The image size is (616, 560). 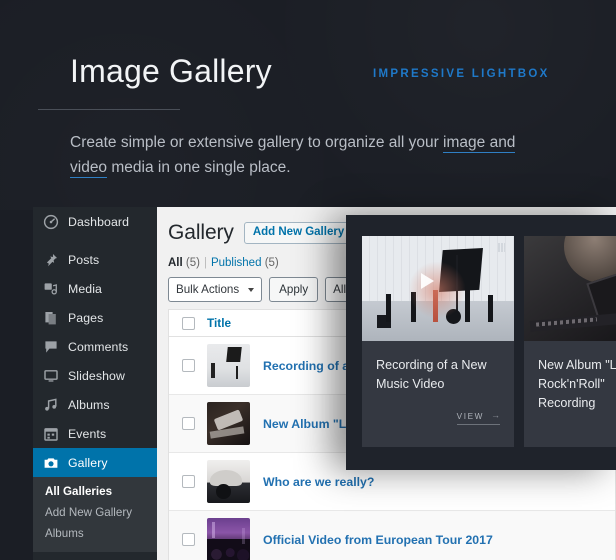 I want to click on lightbox-card: Recording of a New Music Video VIEW →, so click(x=438, y=341).